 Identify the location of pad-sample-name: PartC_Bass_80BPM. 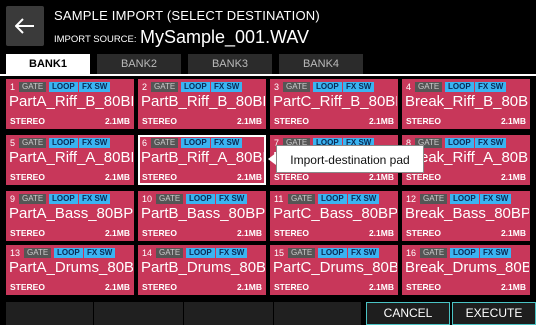
(335, 213).